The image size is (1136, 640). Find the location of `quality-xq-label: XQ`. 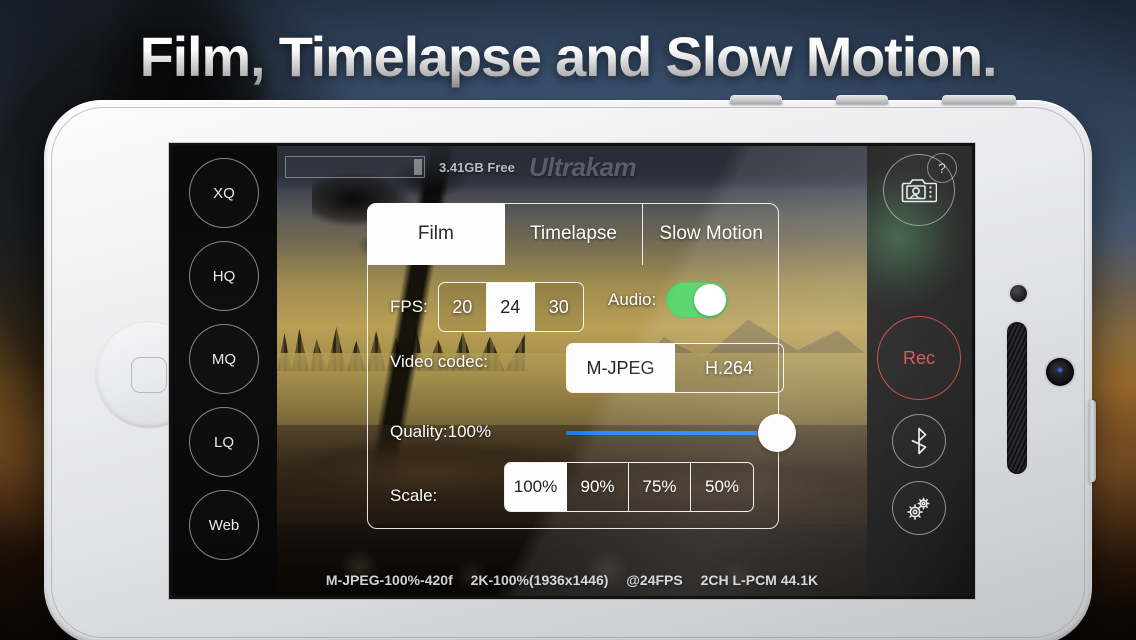

quality-xq-label: XQ is located at coordinates (224, 193).